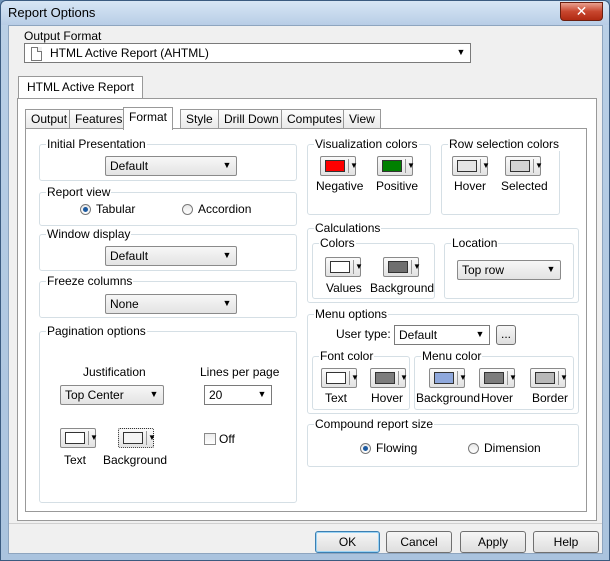 The width and height of the screenshot is (610, 561). What do you see at coordinates (389, 378) in the screenshot?
I see `font-hover-color-button: ▼` at bounding box center [389, 378].